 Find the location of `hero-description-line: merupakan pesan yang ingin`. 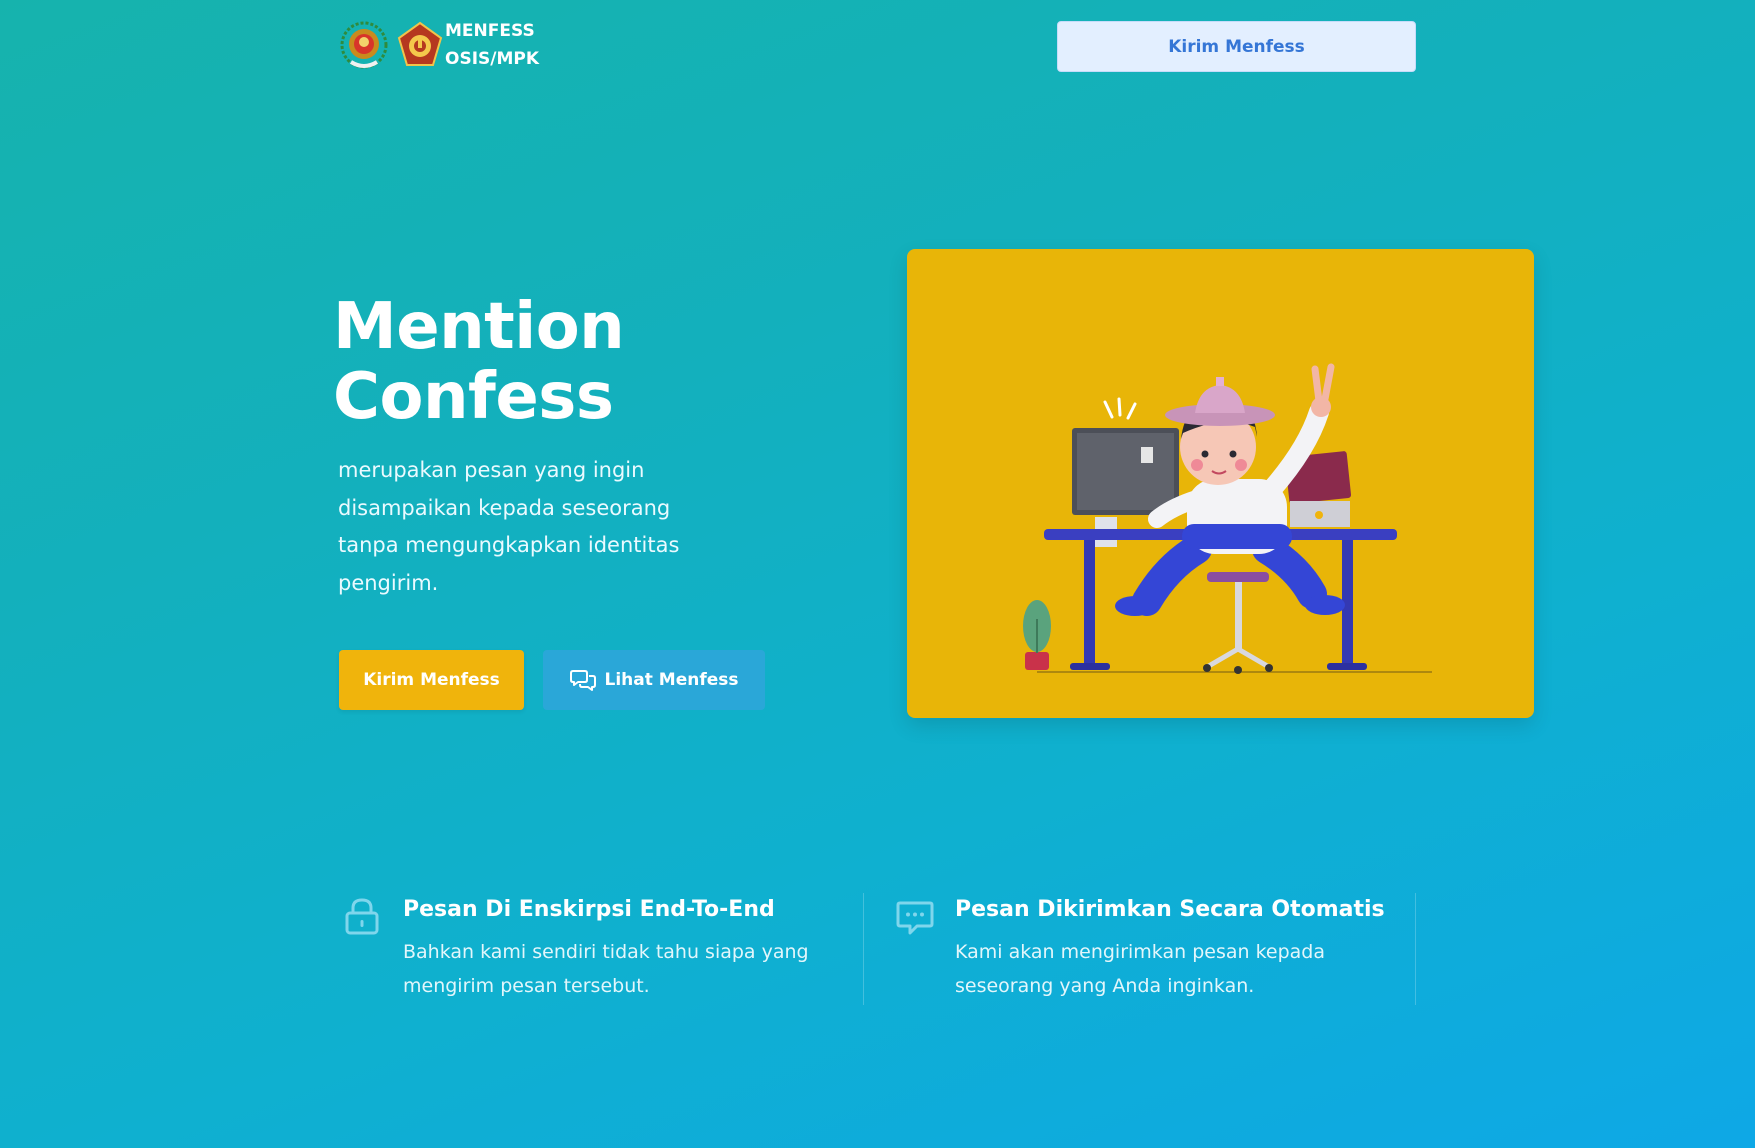

hero-description-line: merupakan pesan yang ingin is located at coordinates (491, 470).